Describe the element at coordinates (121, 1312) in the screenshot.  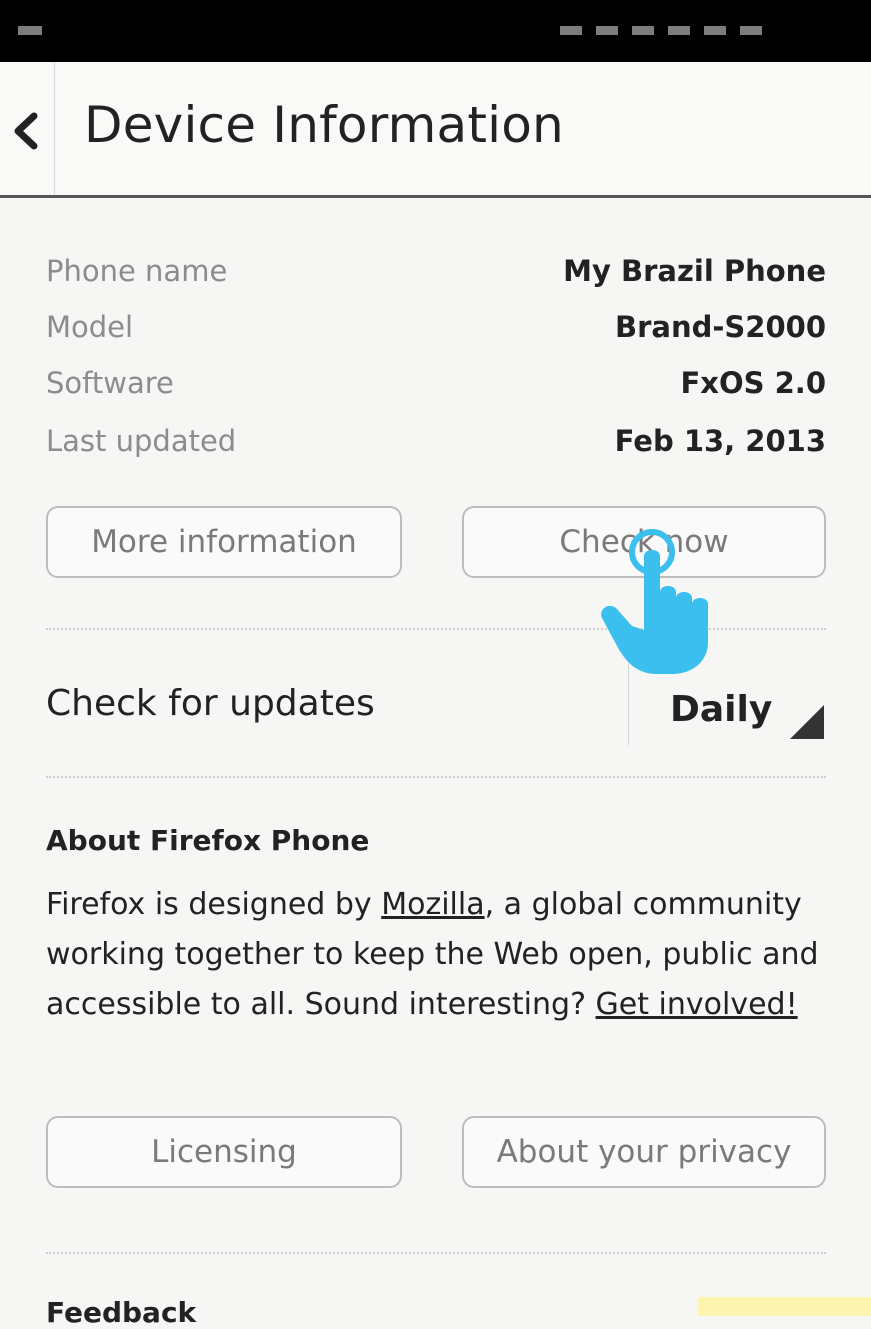
I see `feedback-heading: Feedback` at that location.